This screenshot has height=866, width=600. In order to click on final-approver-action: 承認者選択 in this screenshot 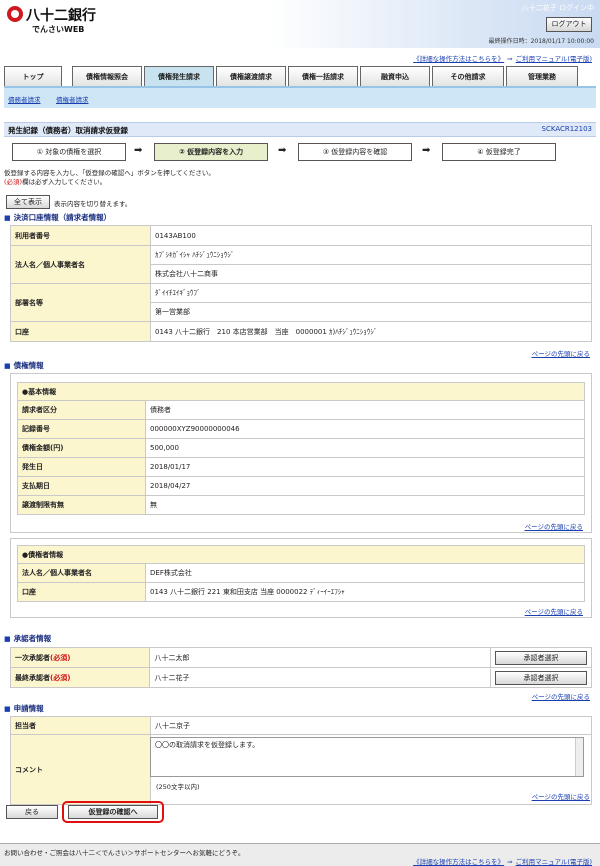, I will do `click(541, 677)`.